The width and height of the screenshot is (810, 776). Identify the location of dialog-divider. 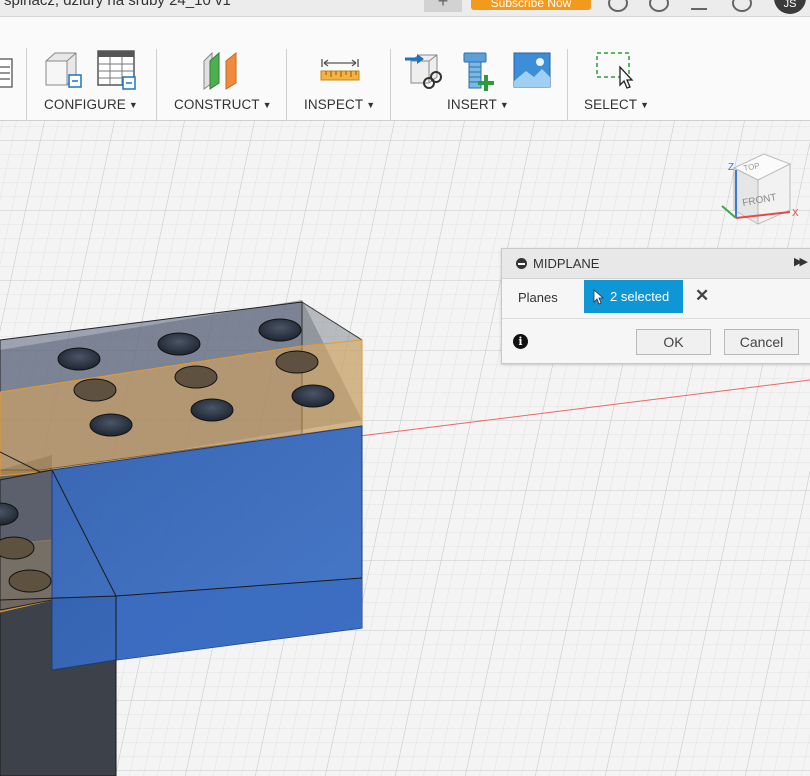
(656, 318).